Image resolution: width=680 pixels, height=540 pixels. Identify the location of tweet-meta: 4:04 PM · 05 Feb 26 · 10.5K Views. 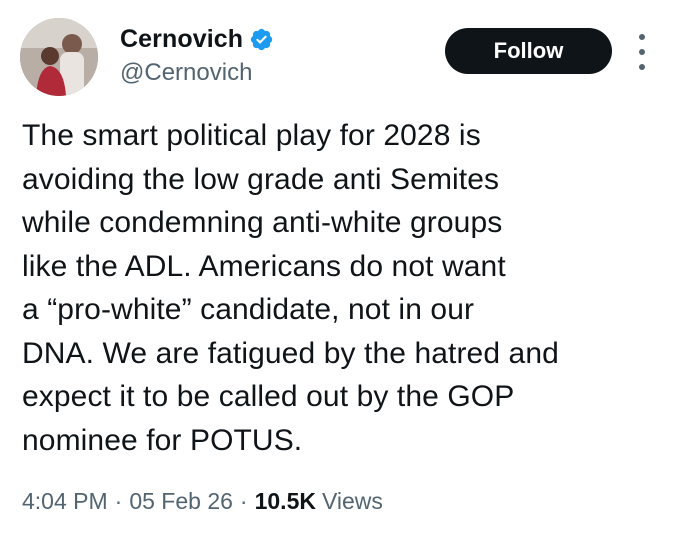
(202, 501).